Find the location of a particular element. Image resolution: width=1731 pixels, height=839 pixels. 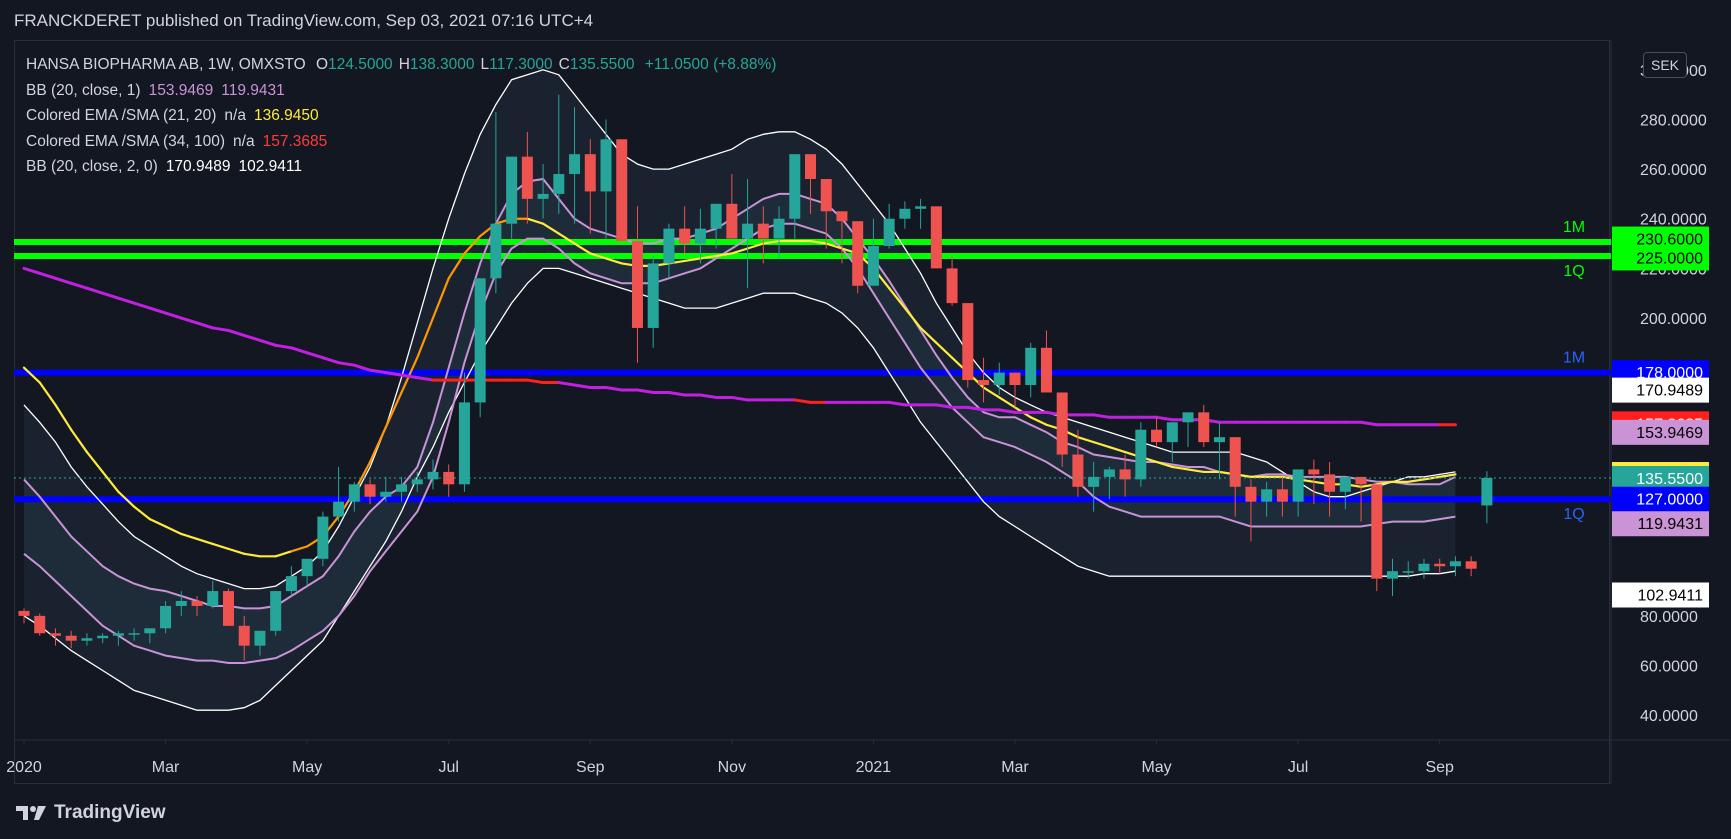

price-tag-label: 170.9489 is located at coordinates (1669, 391).